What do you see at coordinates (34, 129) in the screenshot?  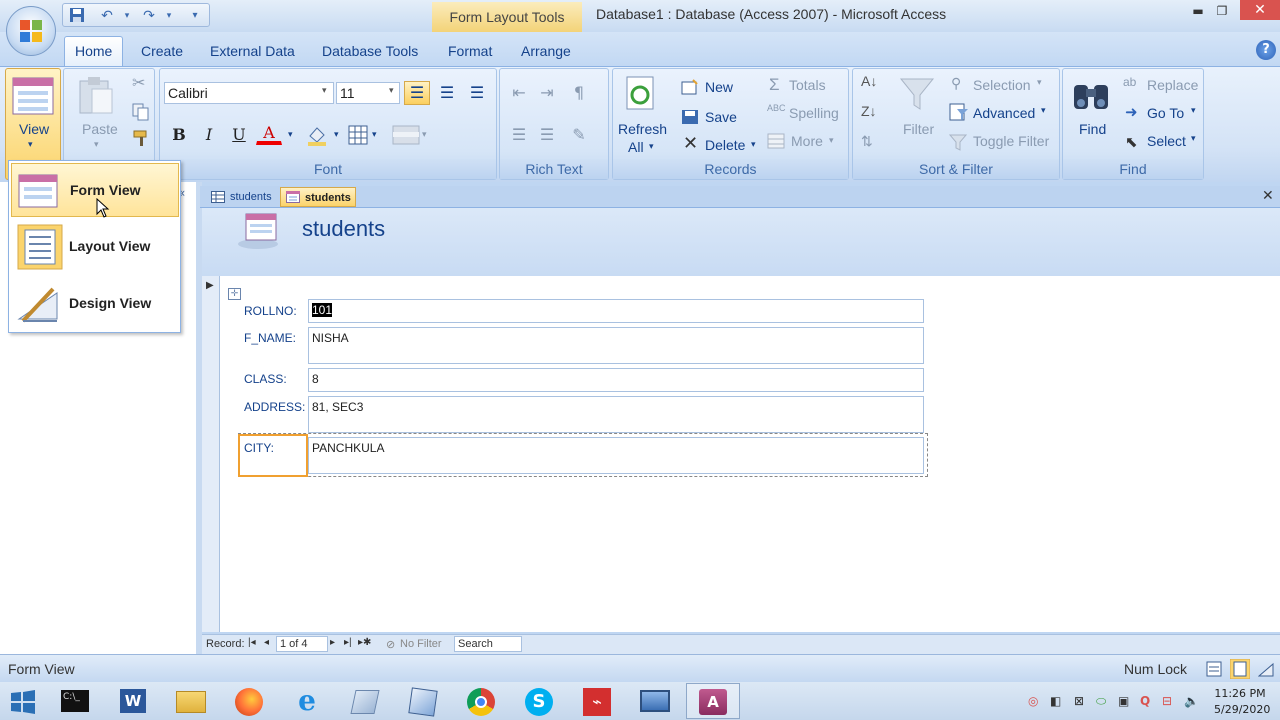 I see `view-button-label: View` at bounding box center [34, 129].